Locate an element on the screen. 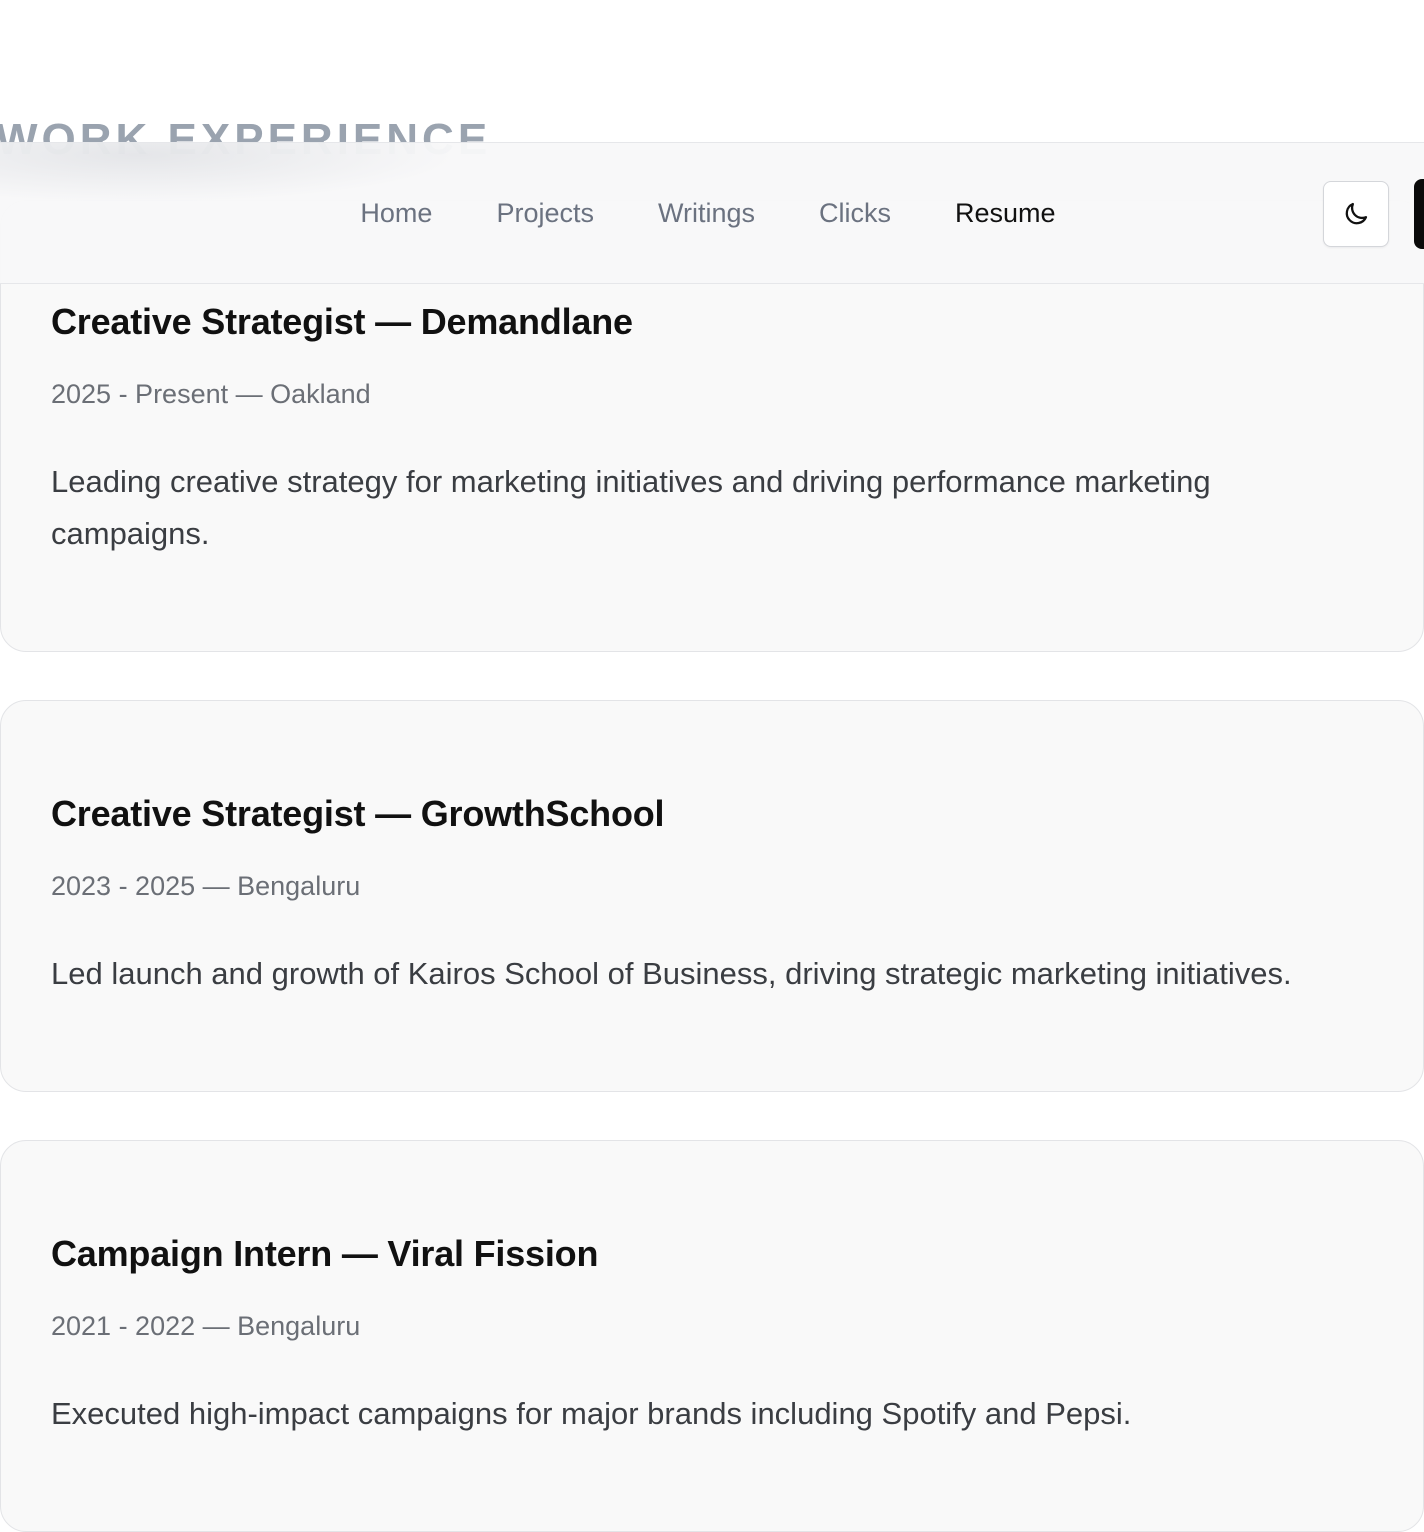  nav-link-writings: Writings is located at coordinates (706, 213).